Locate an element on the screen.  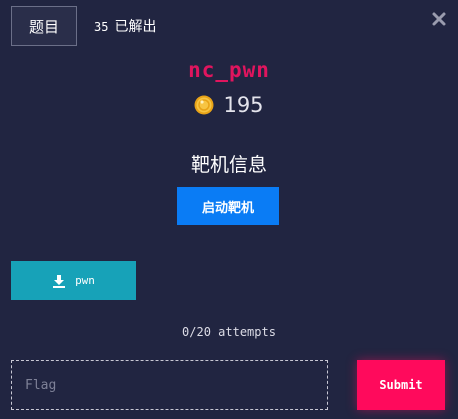
close-icon is located at coordinates (439, 19).